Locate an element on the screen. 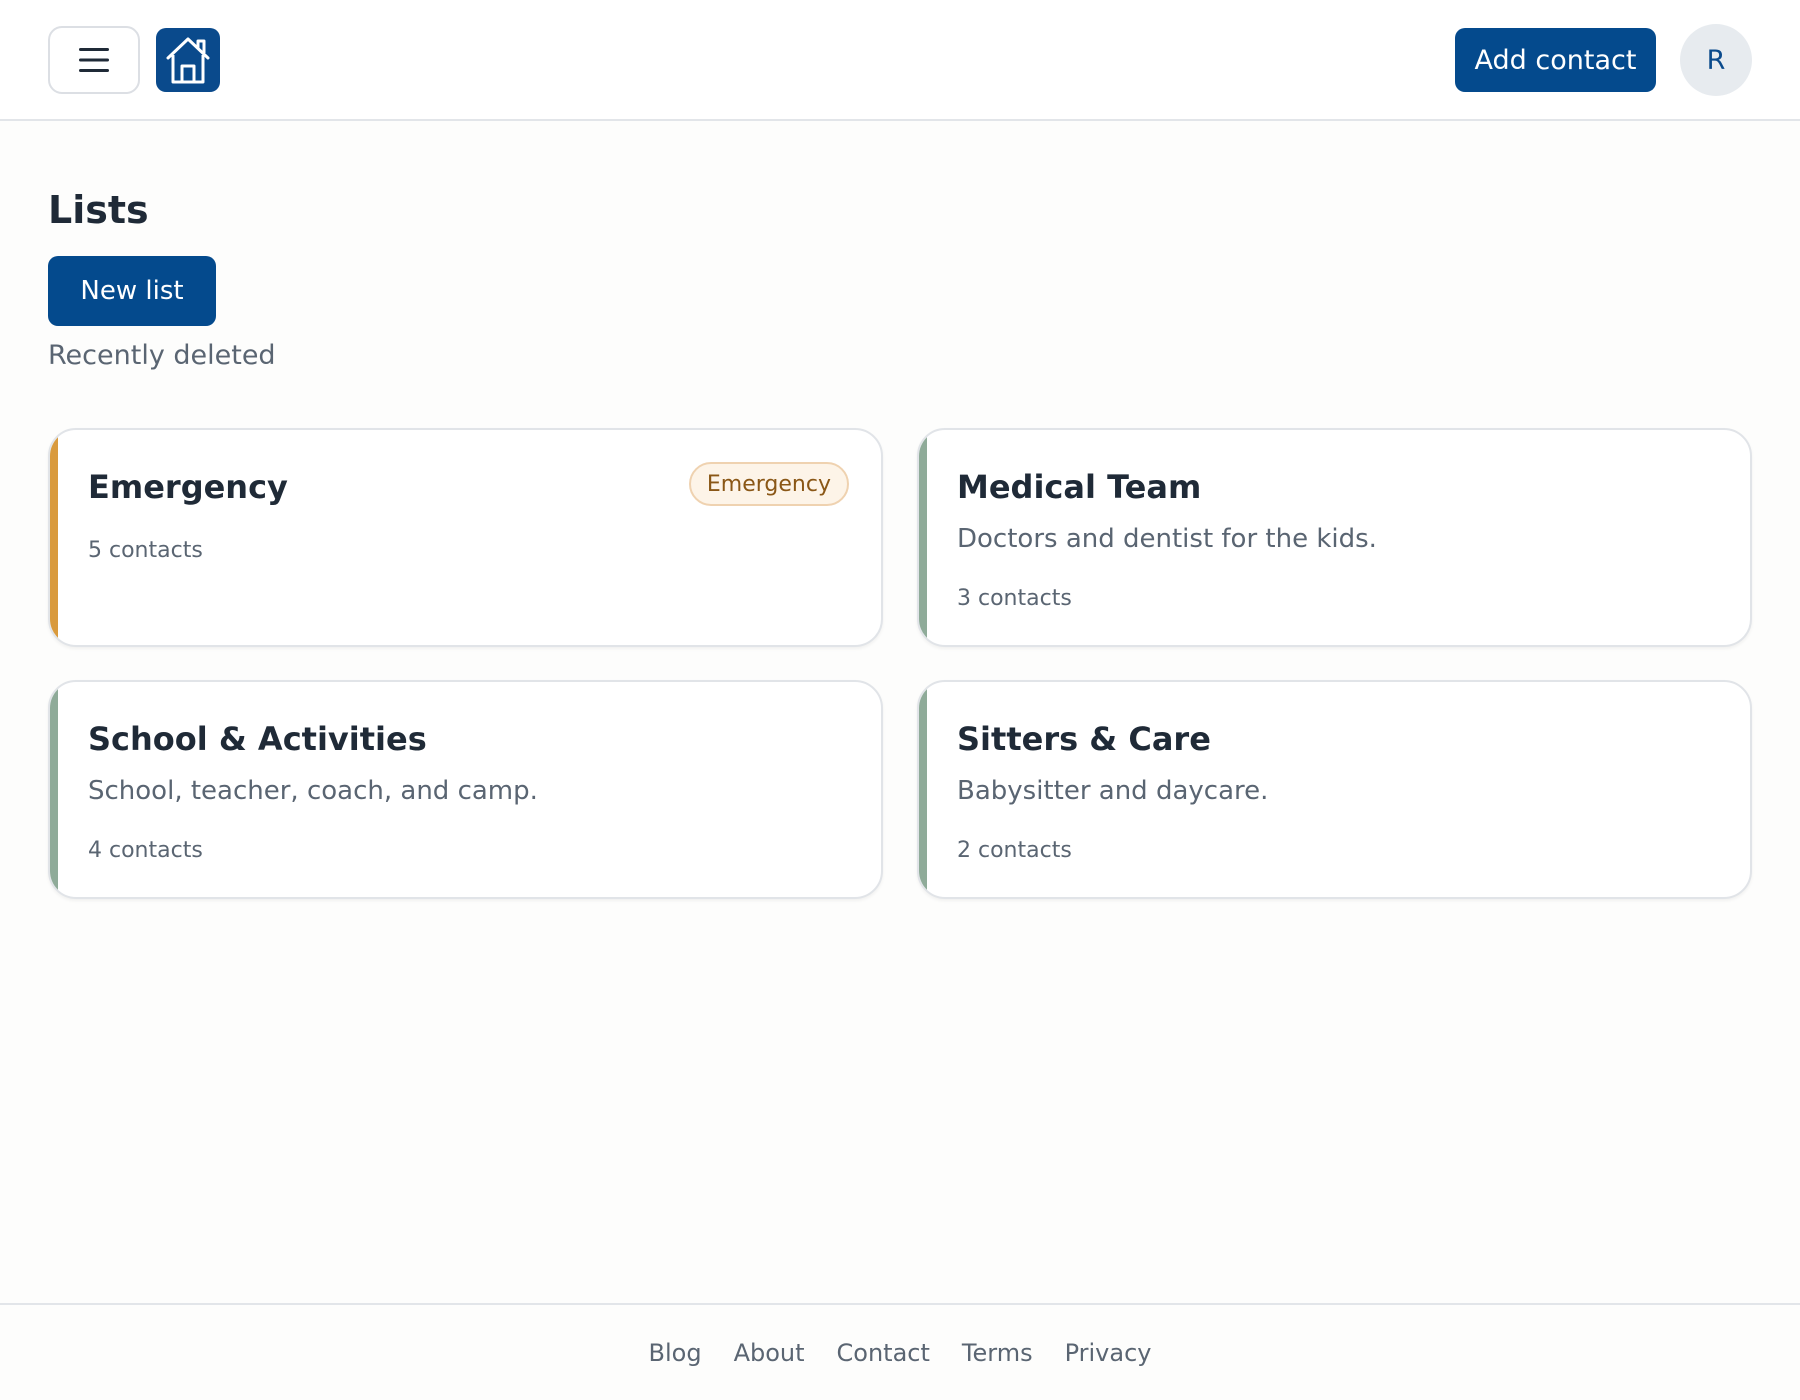 The height and width of the screenshot is (1400, 1800). page-title: Lists is located at coordinates (98, 210).